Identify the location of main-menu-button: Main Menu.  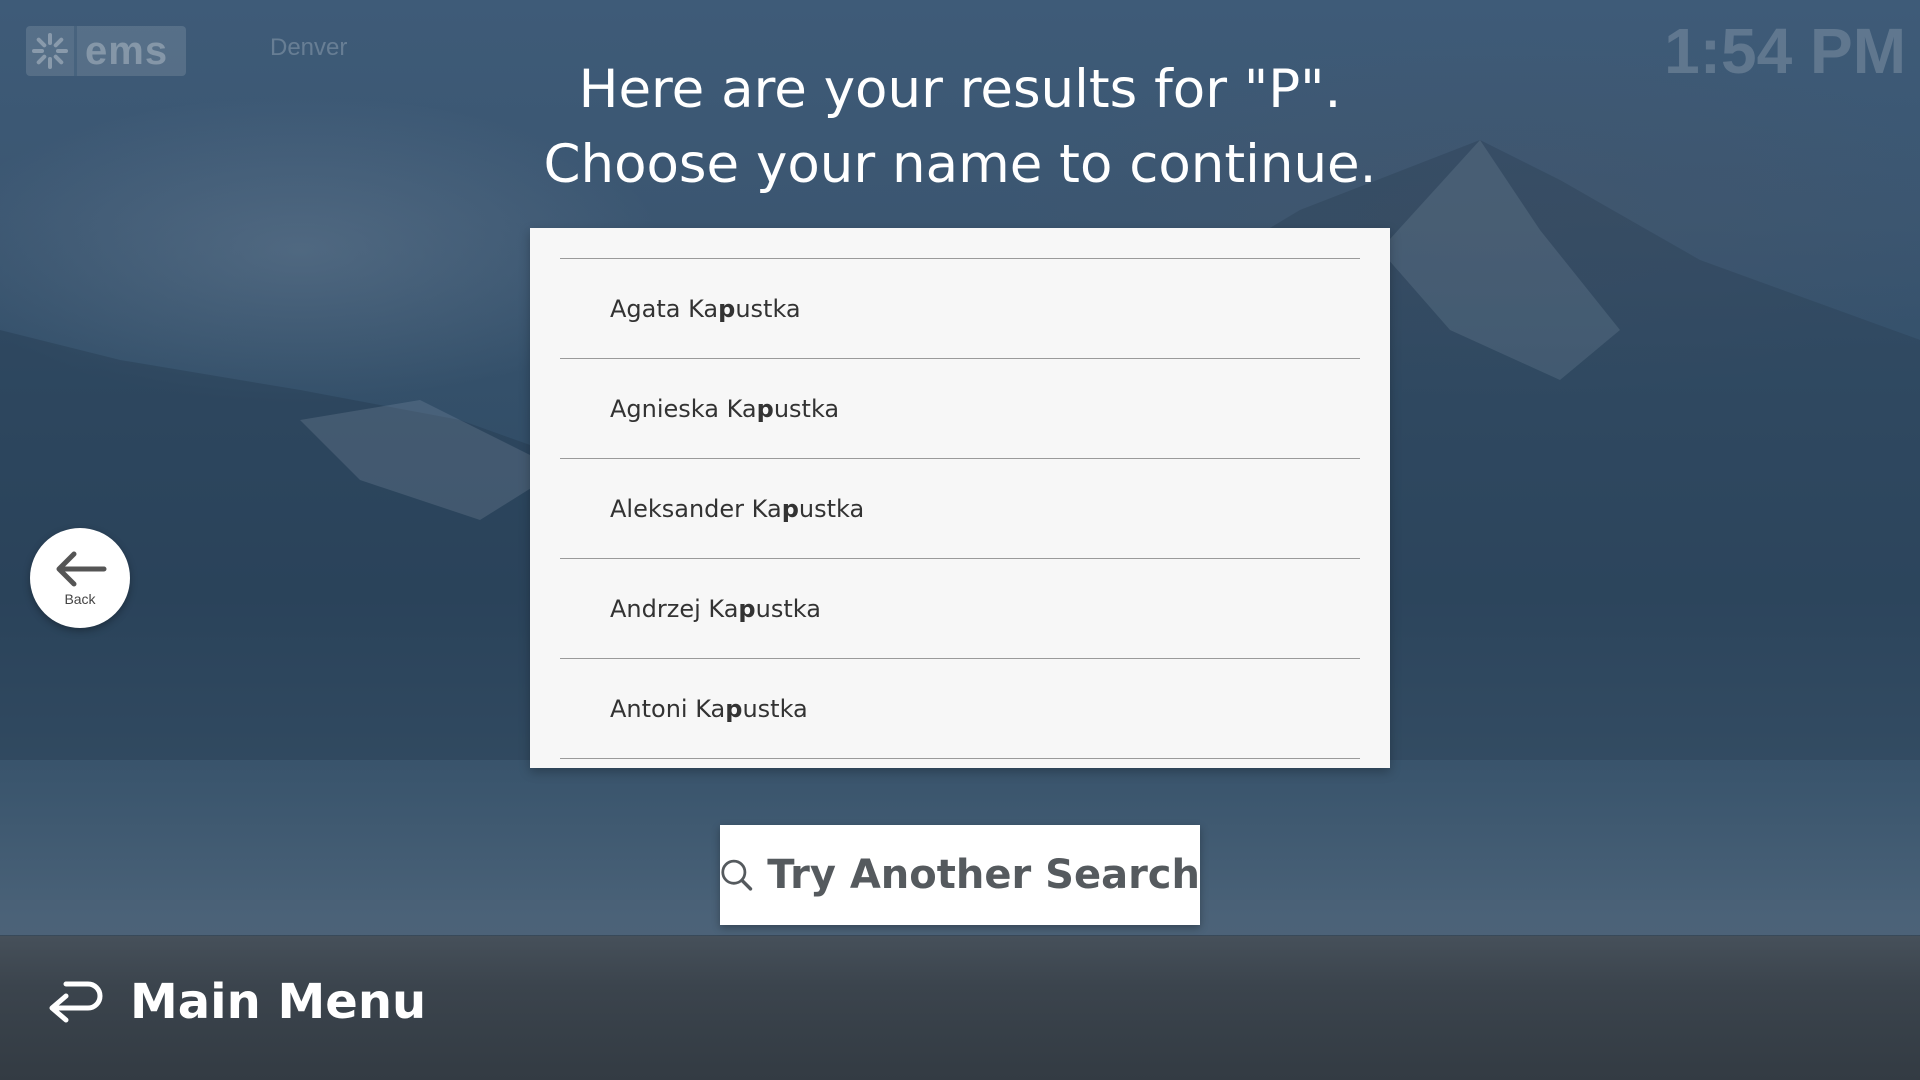
(236, 1002).